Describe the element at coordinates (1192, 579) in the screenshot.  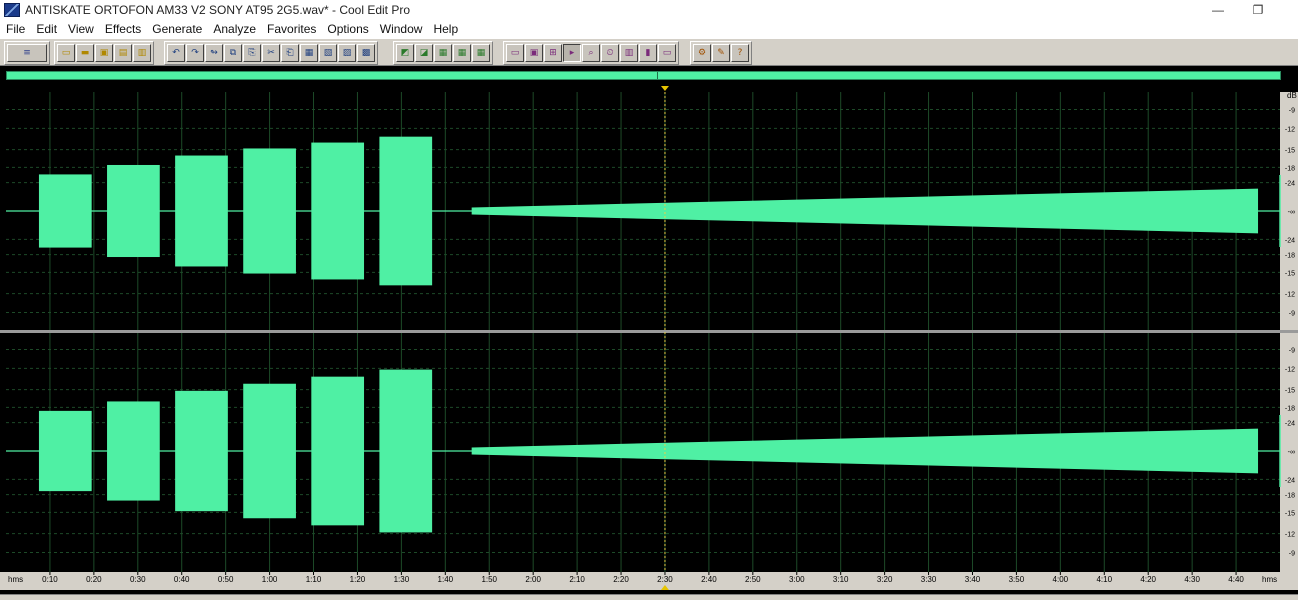
I see `time-tick-label: 4:30` at that location.